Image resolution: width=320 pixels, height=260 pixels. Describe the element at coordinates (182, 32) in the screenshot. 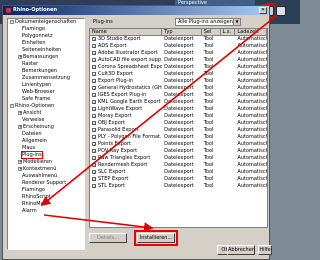

I see `column-header-type: Typ` at that location.